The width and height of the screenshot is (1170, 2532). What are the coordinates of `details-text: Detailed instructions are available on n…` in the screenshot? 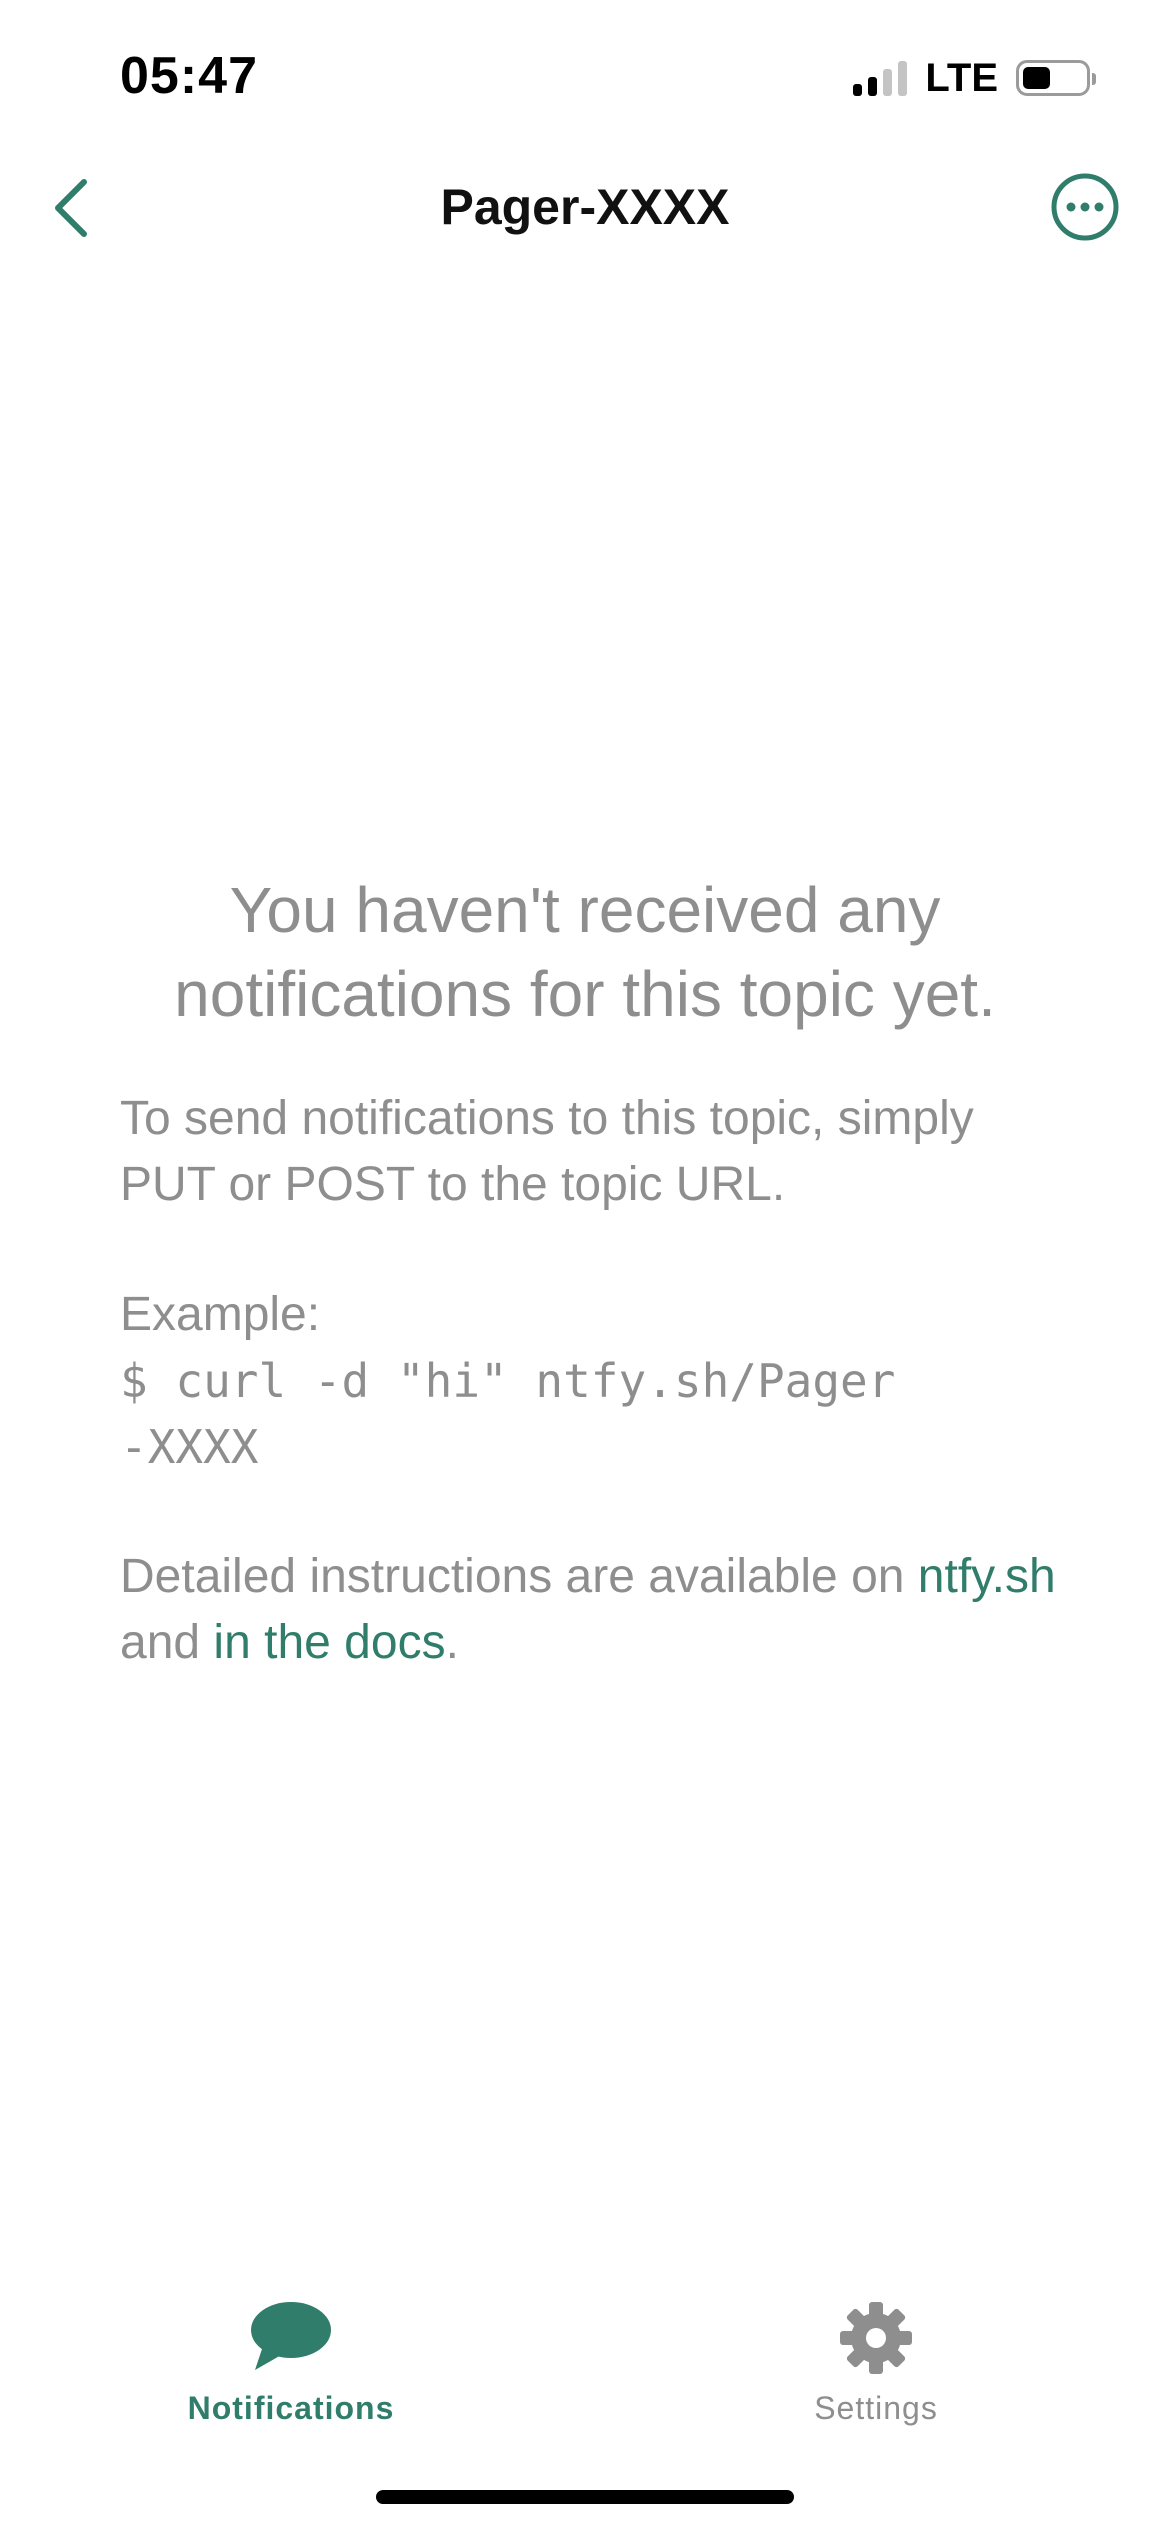 It's located at (600, 1610).